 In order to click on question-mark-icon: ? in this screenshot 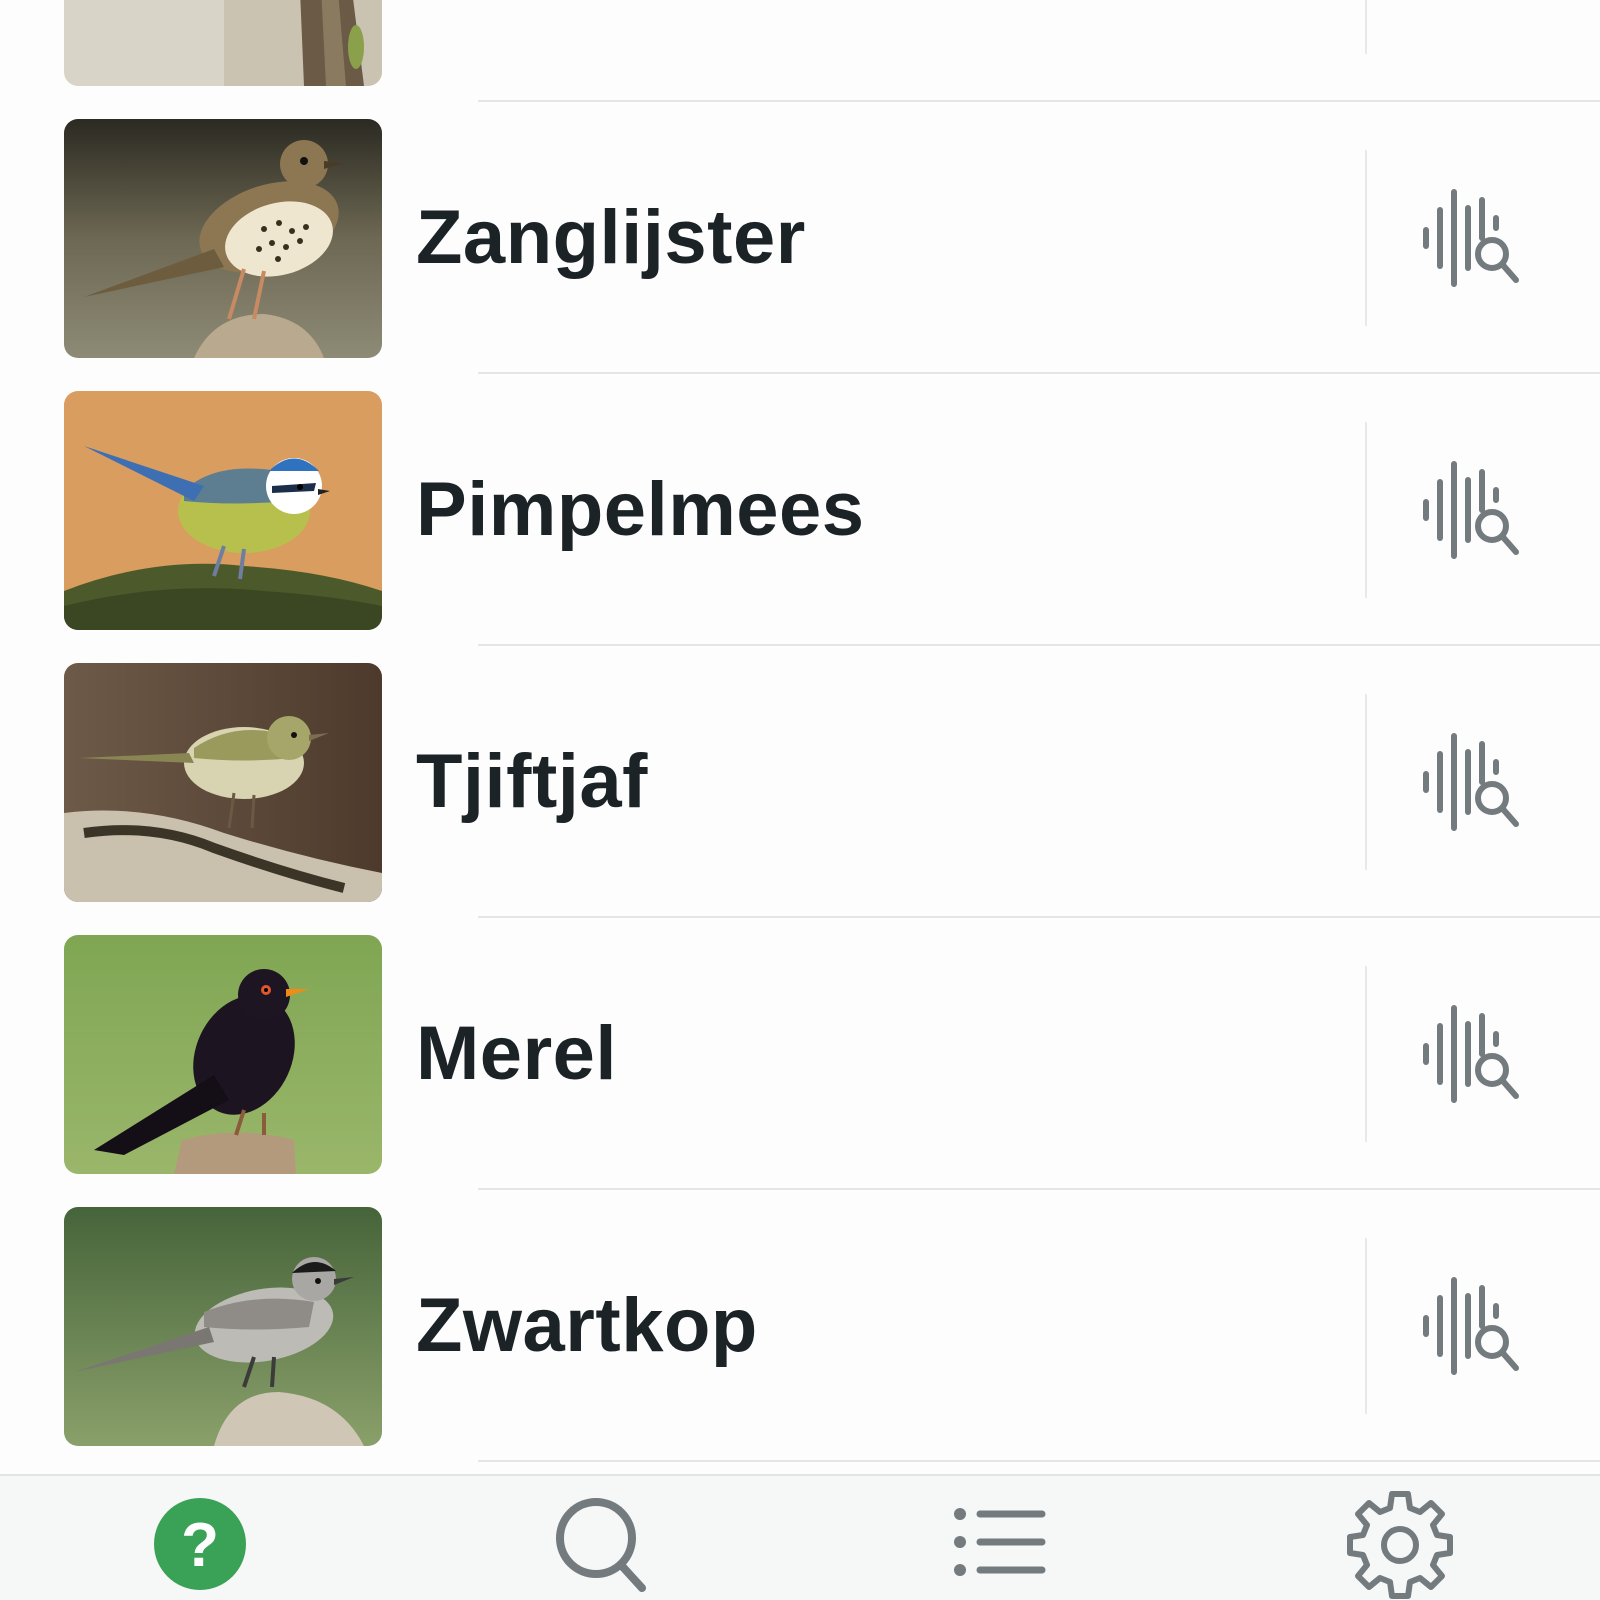, I will do `click(200, 1544)`.